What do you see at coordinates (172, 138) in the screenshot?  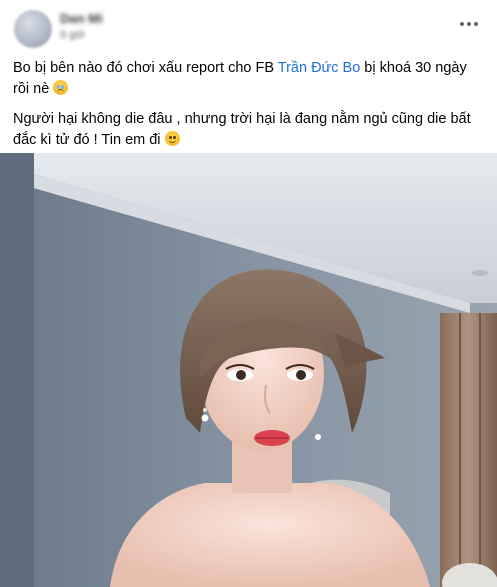 I see `smiling-face-icon` at bounding box center [172, 138].